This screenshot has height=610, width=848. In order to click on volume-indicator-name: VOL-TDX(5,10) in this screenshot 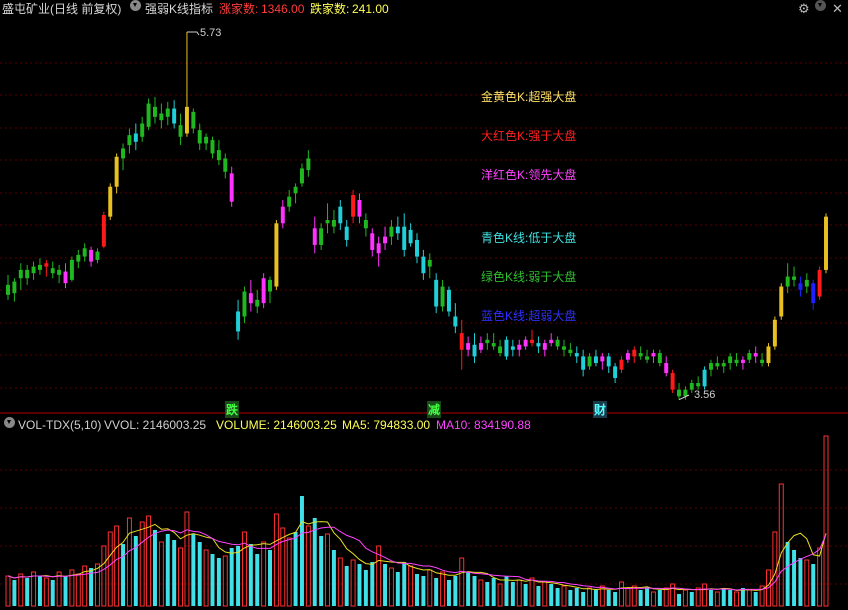, I will do `click(59, 425)`.